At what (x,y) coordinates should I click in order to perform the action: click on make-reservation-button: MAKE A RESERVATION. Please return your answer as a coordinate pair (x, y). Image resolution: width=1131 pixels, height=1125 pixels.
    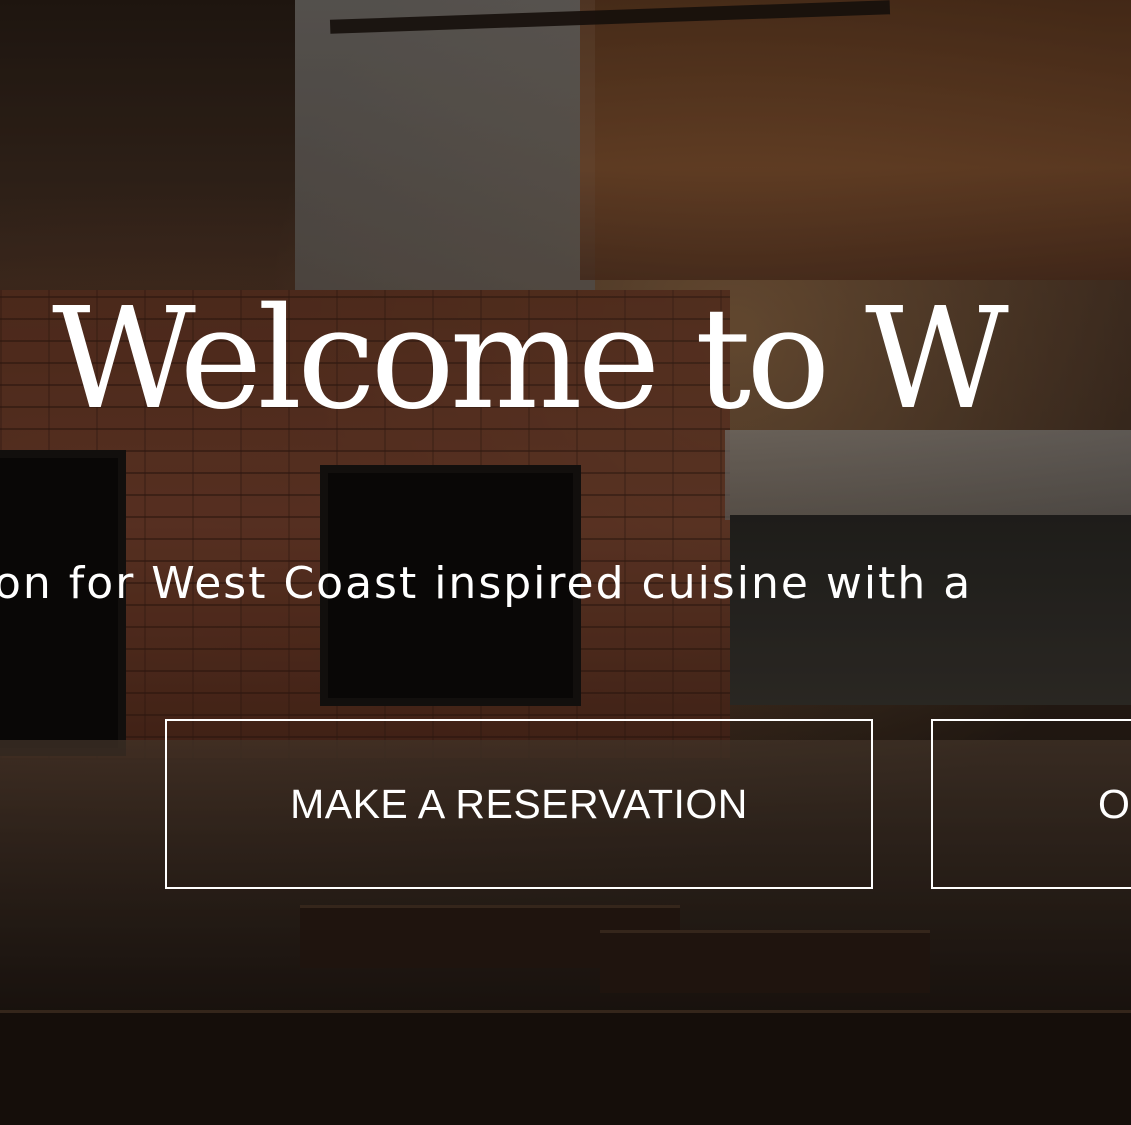
    Looking at the image, I should click on (519, 804).